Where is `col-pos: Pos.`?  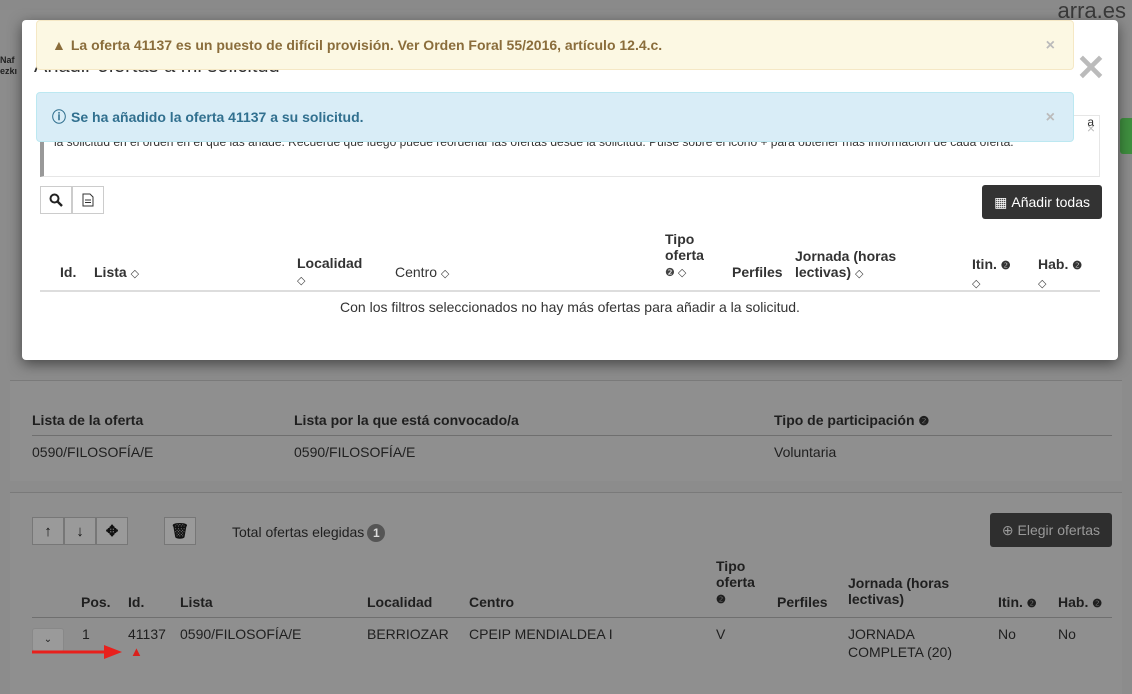
col-pos: Pos. is located at coordinates (96, 602).